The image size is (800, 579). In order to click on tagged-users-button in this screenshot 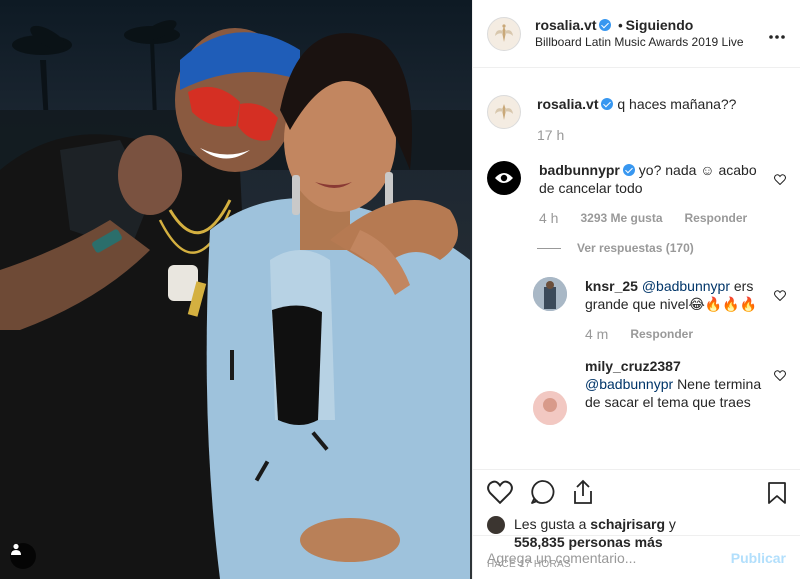, I will do `click(23, 556)`.